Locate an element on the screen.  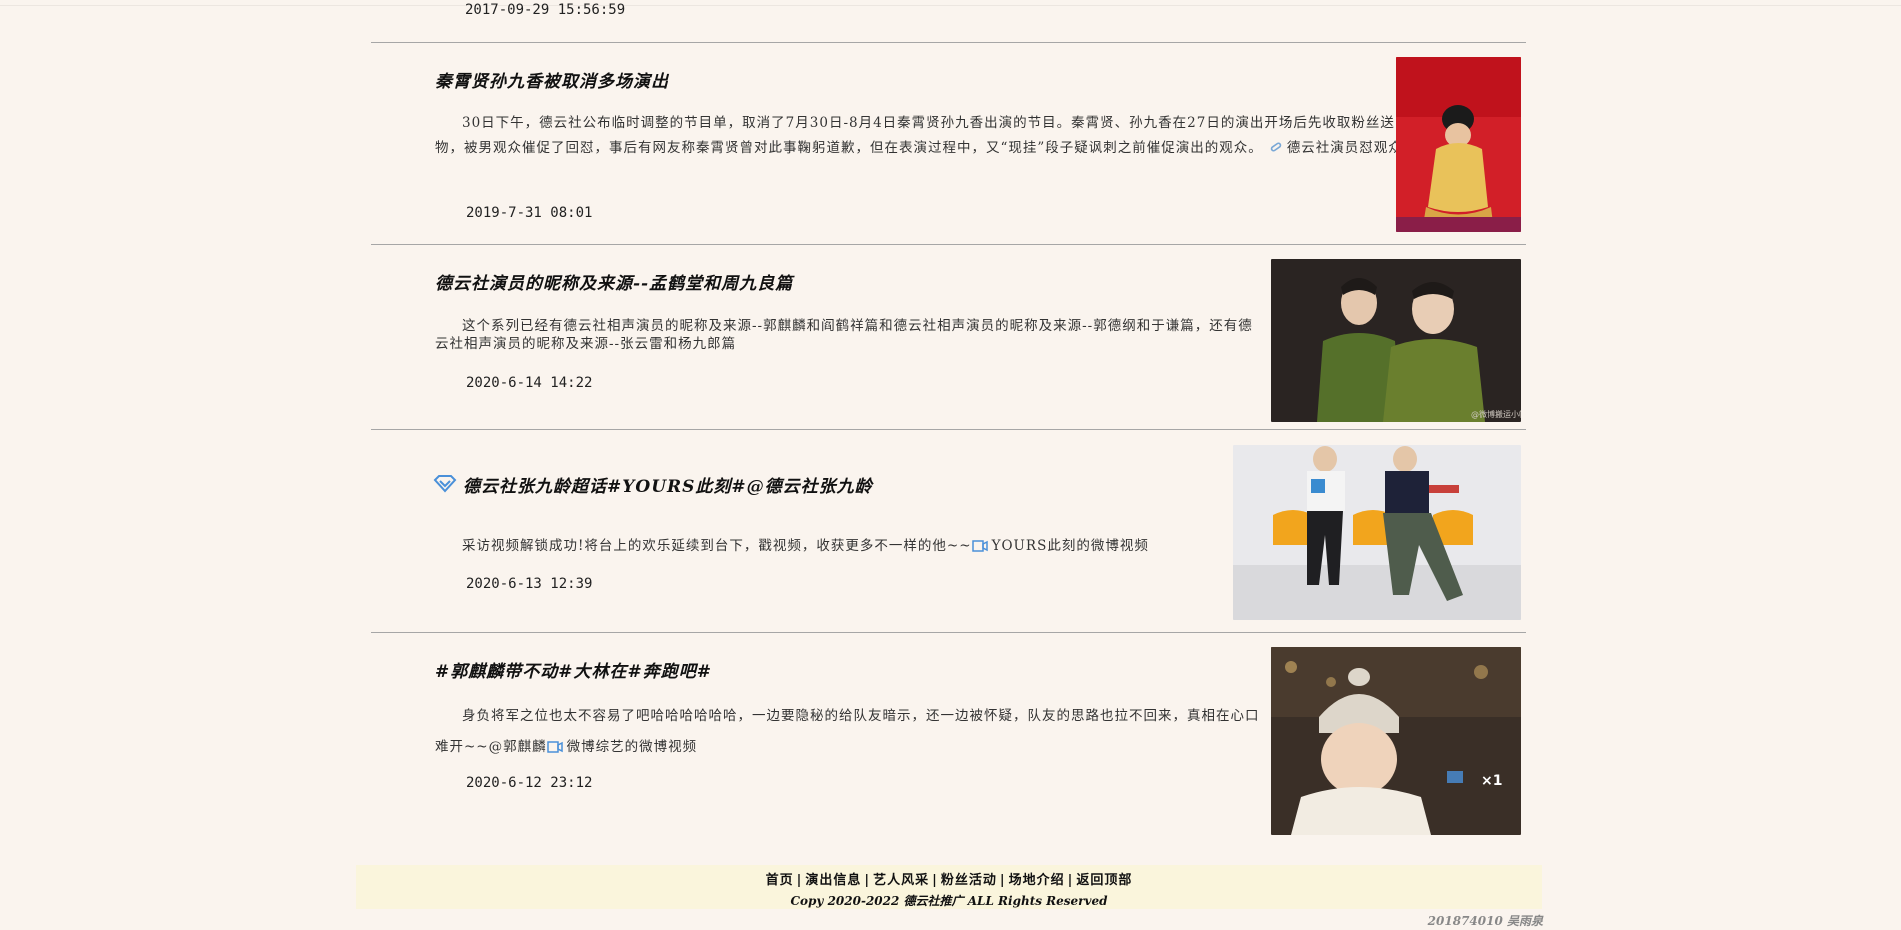
article-thumbnail: ×1 is located at coordinates (1396, 741).